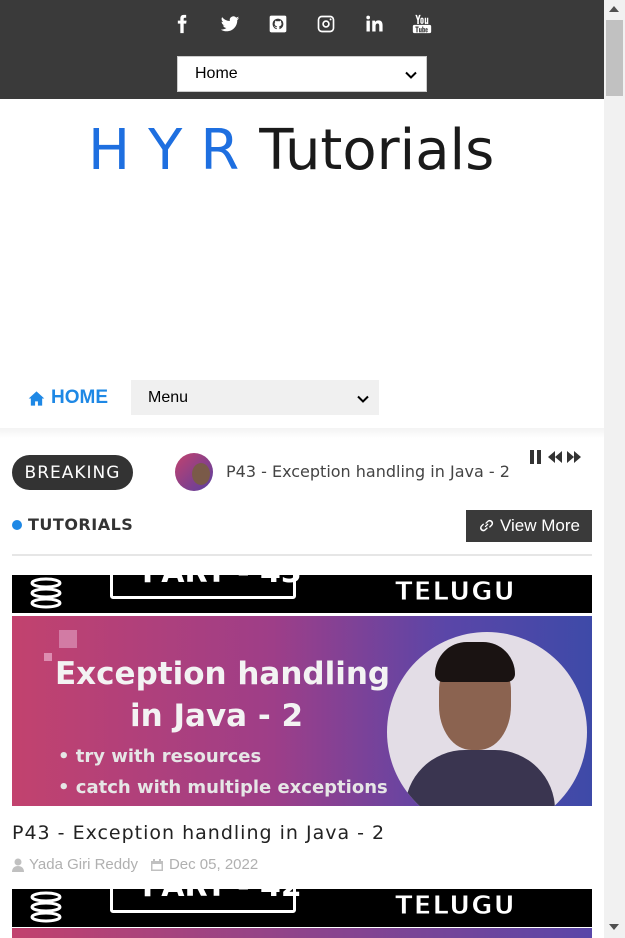 The width and height of the screenshot is (625, 938). I want to click on scrollbar, so click(614, 469).